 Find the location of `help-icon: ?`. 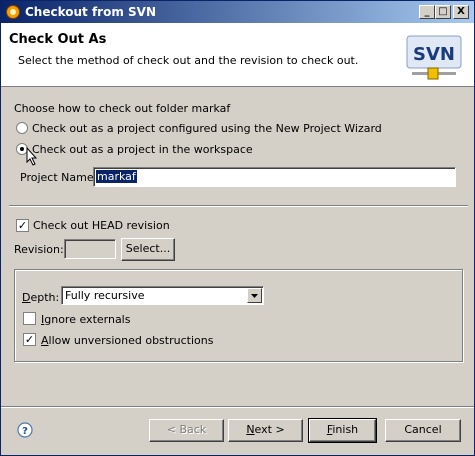

help-icon: ? is located at coordinates (25, 430).